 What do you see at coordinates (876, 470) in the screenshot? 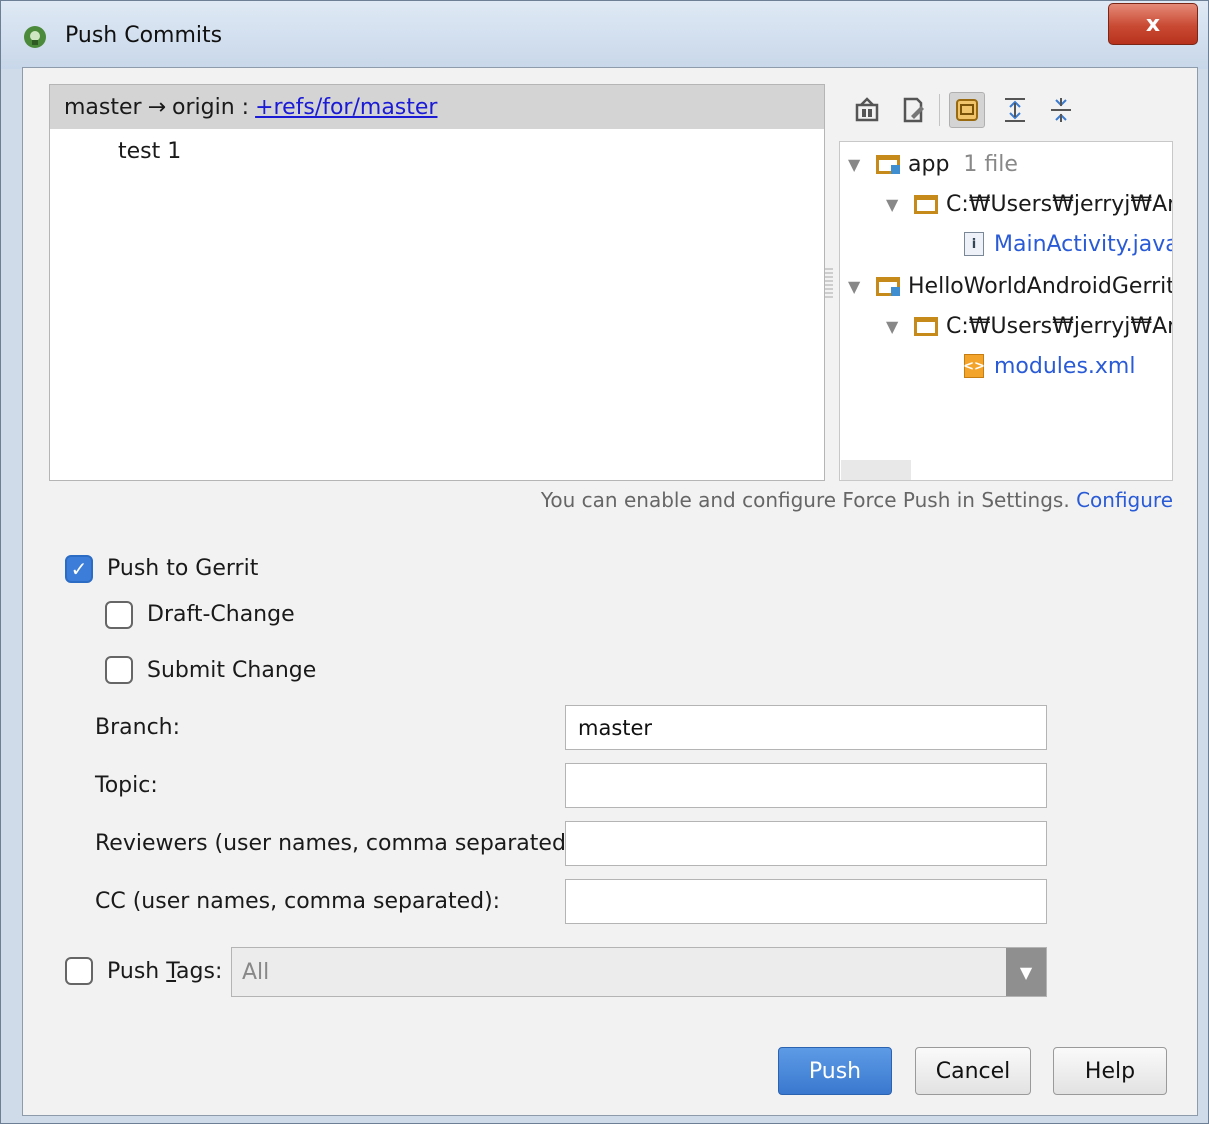
I see `horizontal-scrollbar` at bounding box center [876, 470].